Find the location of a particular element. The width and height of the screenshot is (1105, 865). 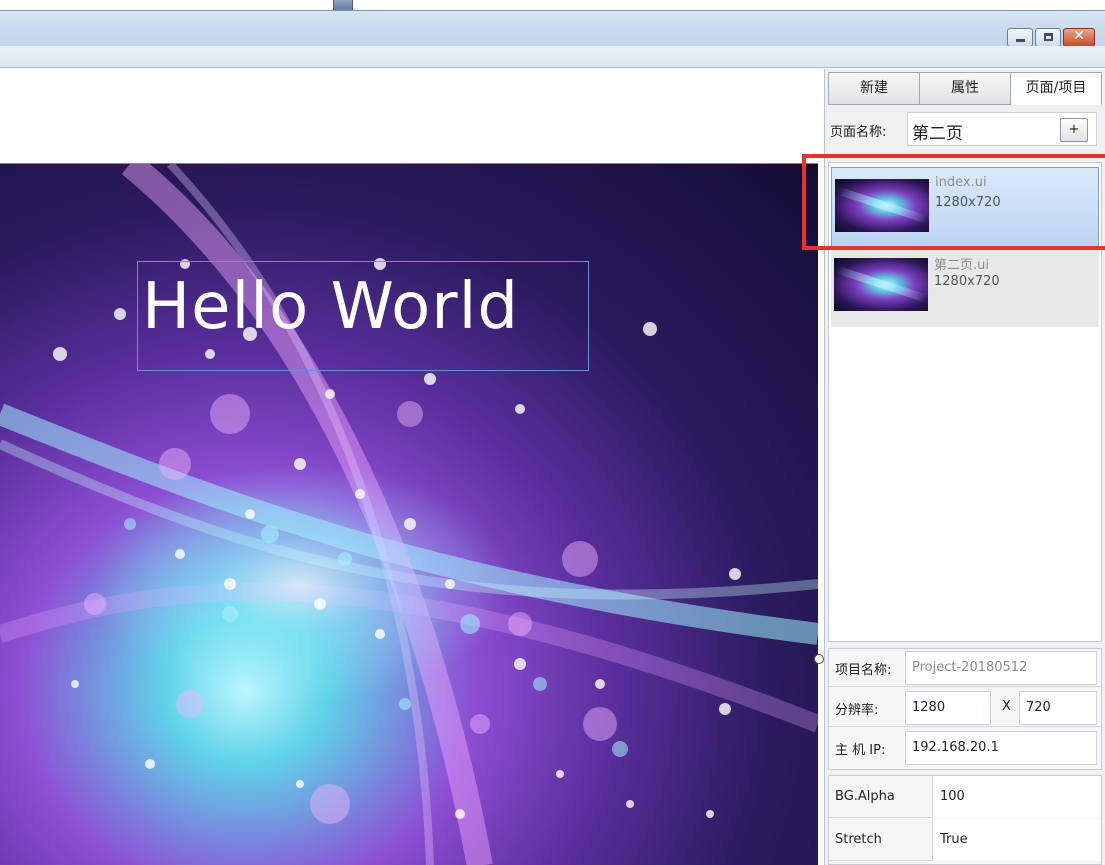

tab-page-project: 页面/项目 is located at coordinates (1056, 88).